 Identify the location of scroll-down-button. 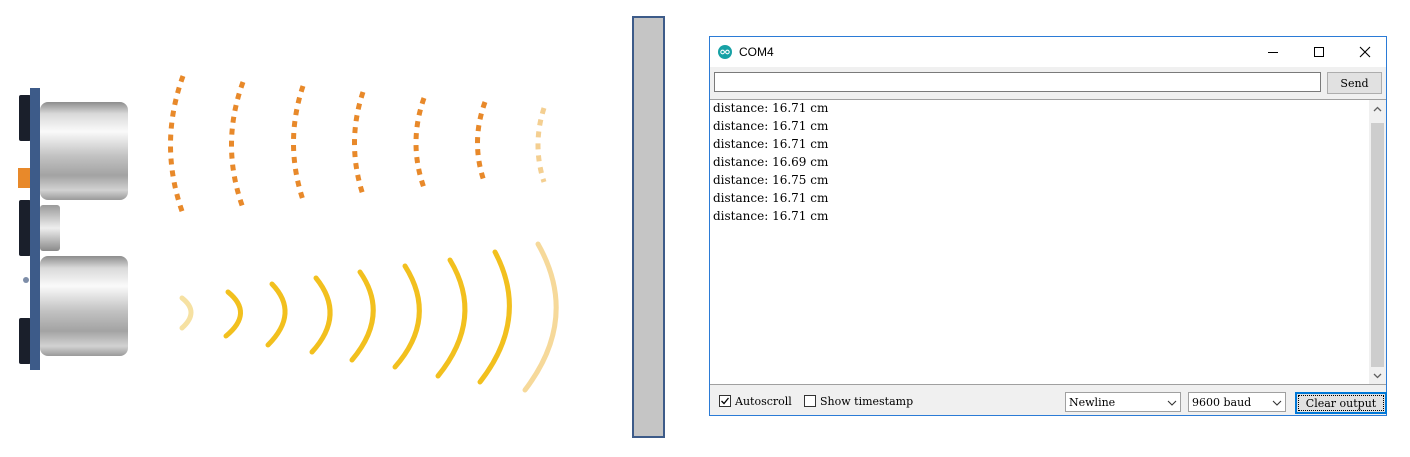
(1377, 375).